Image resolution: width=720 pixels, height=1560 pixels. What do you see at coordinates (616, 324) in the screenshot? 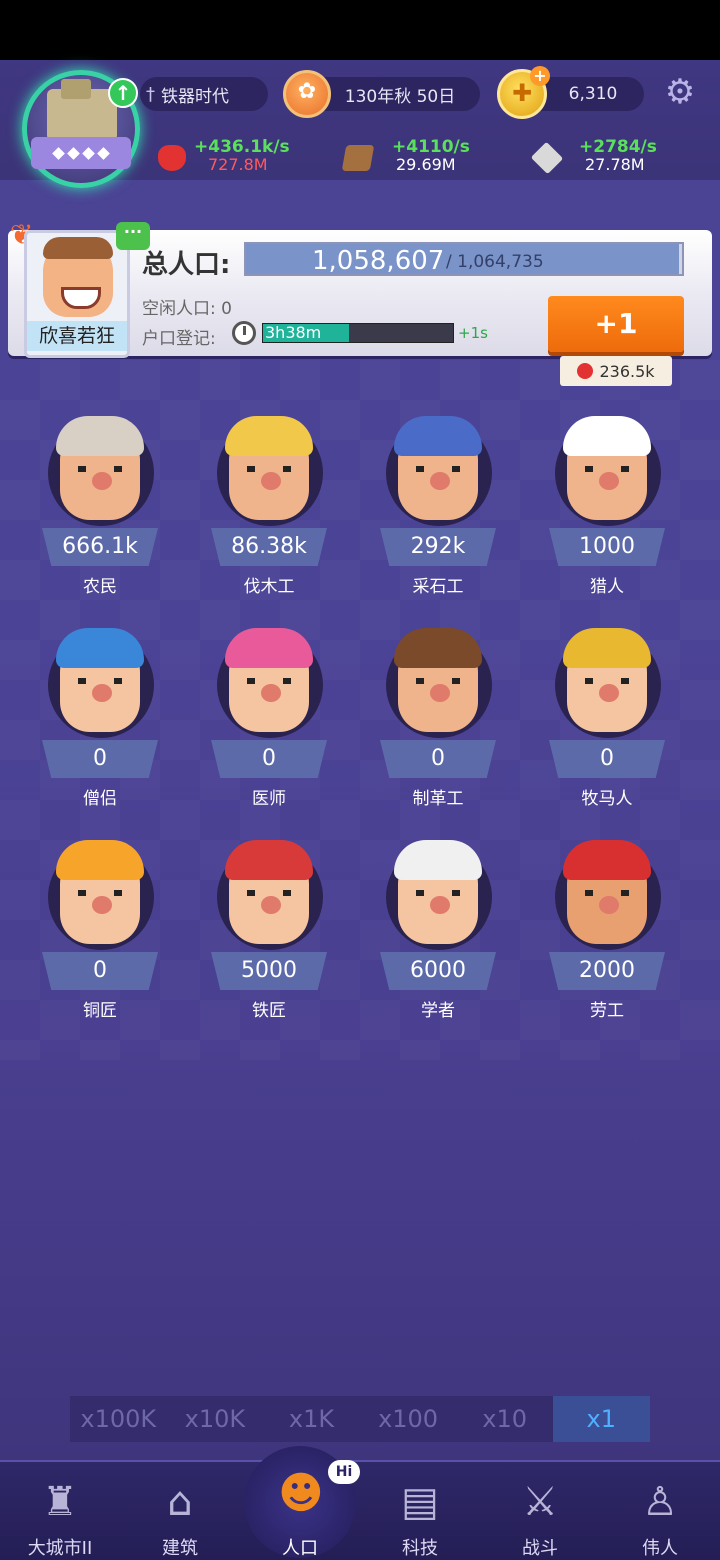
I see `add-population-button: +1` at bounding box center [616, 324].